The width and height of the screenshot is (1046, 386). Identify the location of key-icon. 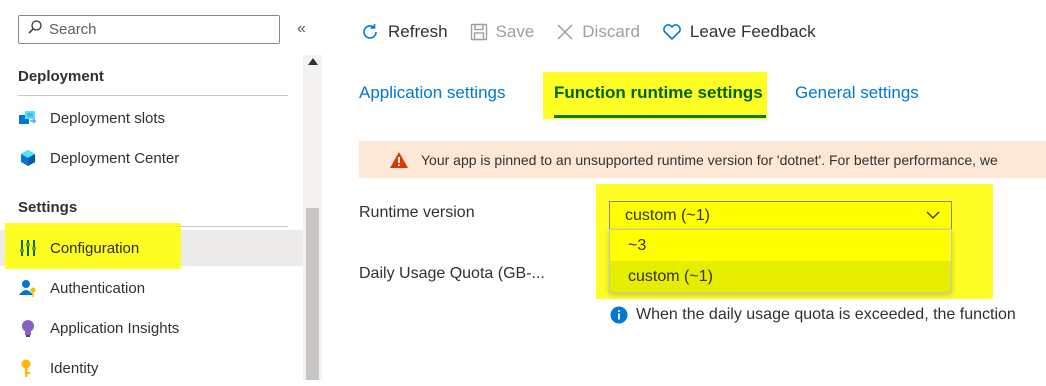
(28, 368).